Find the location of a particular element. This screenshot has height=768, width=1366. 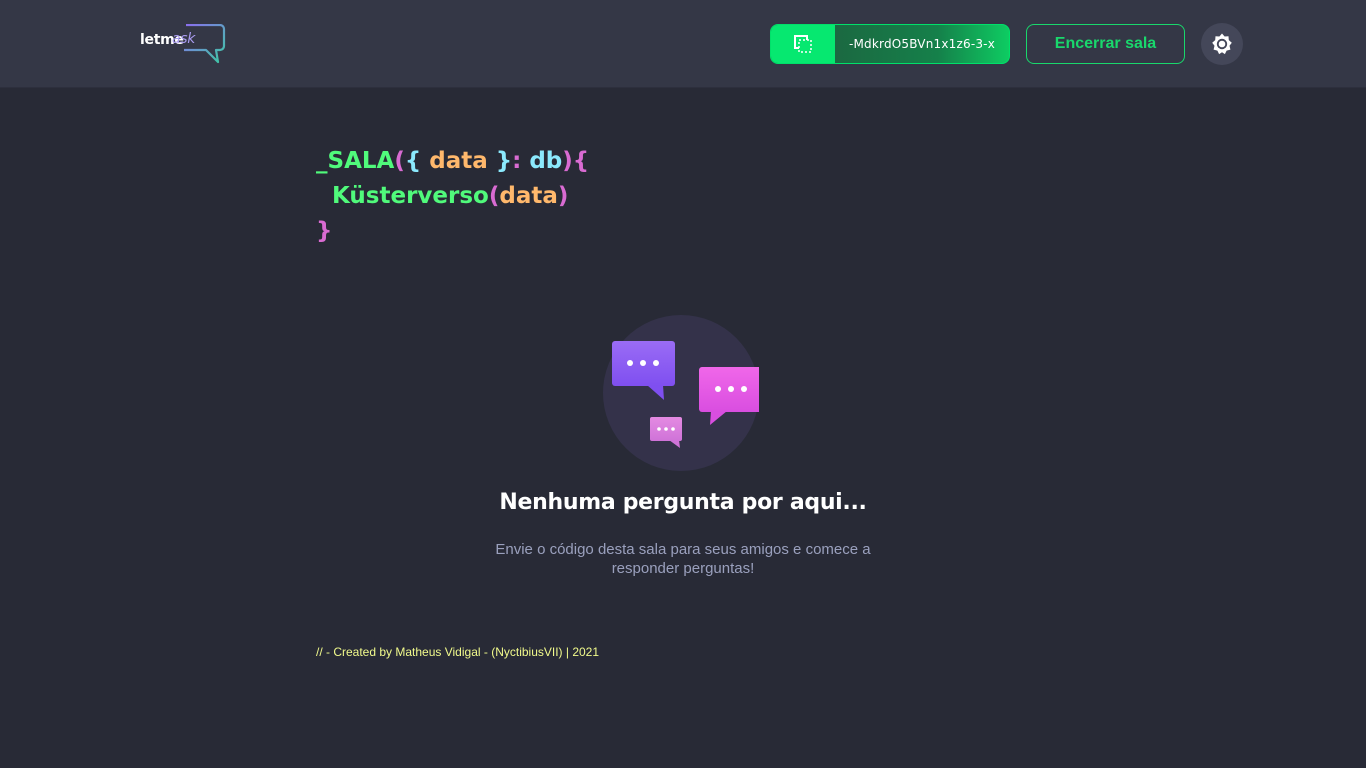

room-title: _SALA({ data }: db){ Küsterverso(data) } is located at coordinates (452, 196).